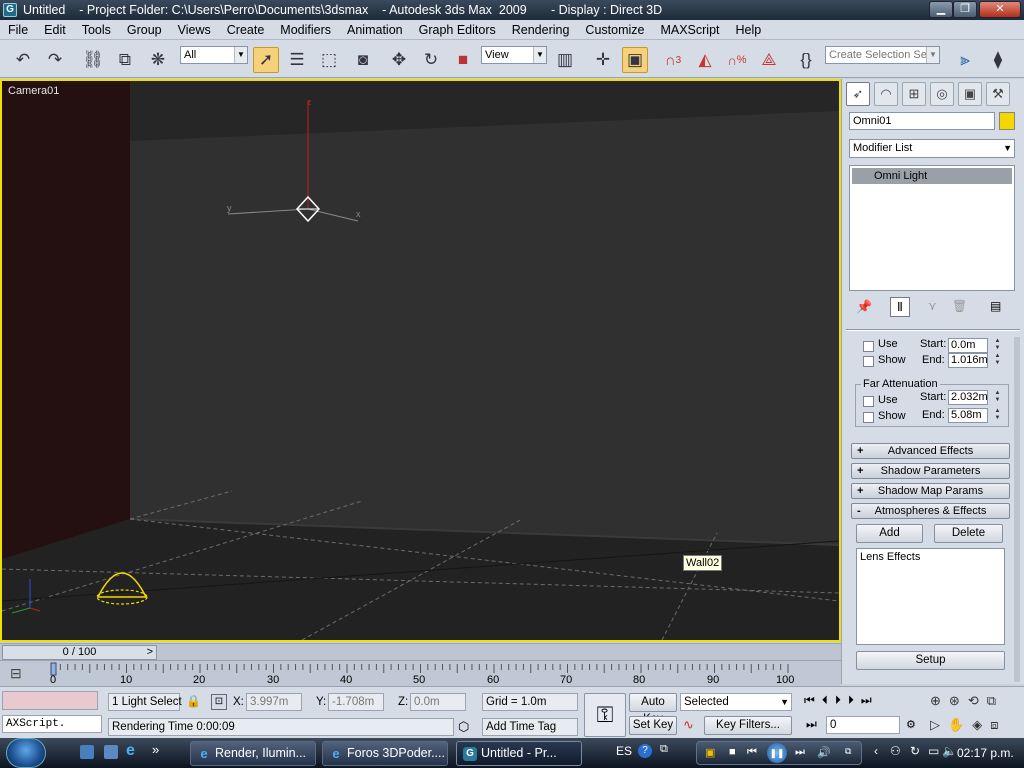  What do you see at coordinates (305, 30) in the screenshot?
I see `menu-modifiers: Modifiers` at bounding box center [305, 30].